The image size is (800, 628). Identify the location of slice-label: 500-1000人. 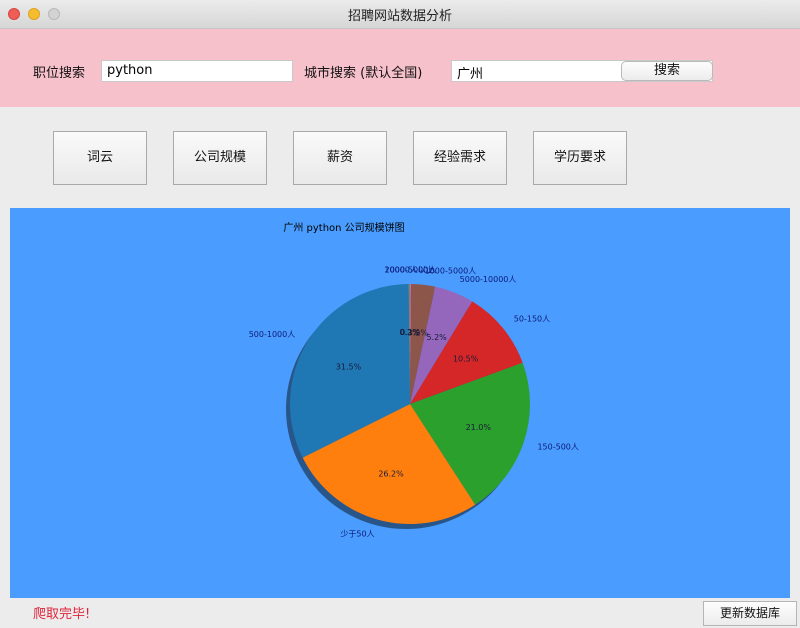
(272, 334).